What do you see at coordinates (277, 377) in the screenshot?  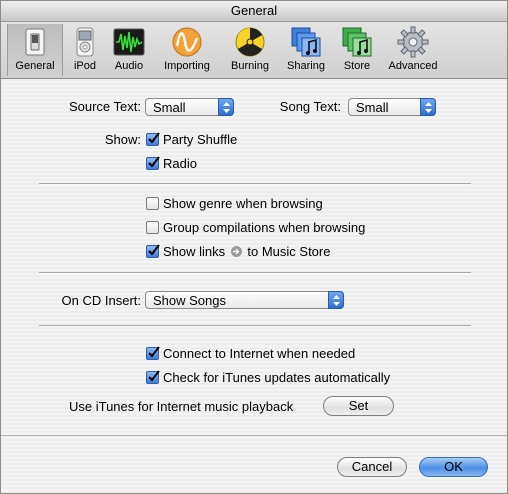 I see `check-updates-label: Check for iTunes updates automatically` at bounding box center [277, 377].